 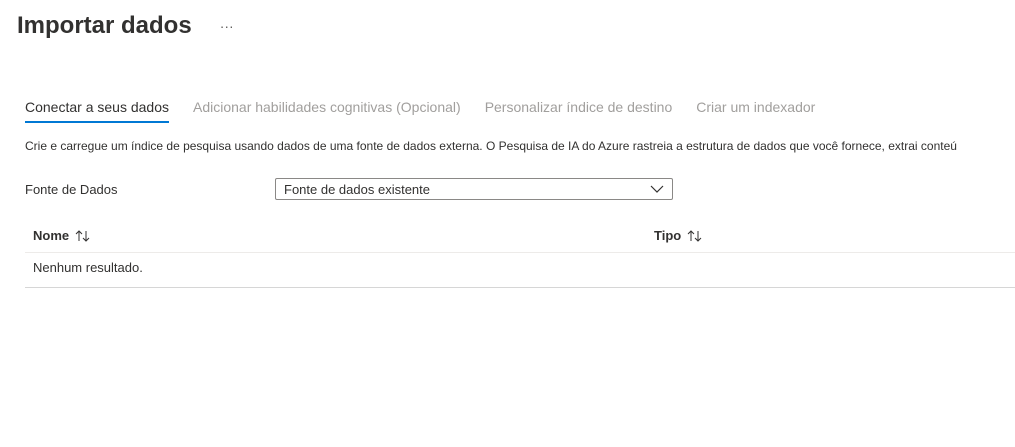 I want to click on column-header-nome-label: Nome, so click(x=51, y=235).